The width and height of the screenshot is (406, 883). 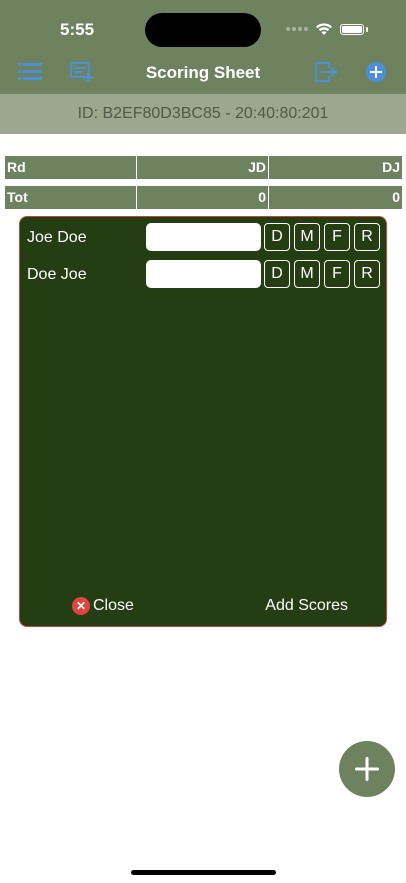 I want to click on close-icon: ✕, so click(x=81, y=606).